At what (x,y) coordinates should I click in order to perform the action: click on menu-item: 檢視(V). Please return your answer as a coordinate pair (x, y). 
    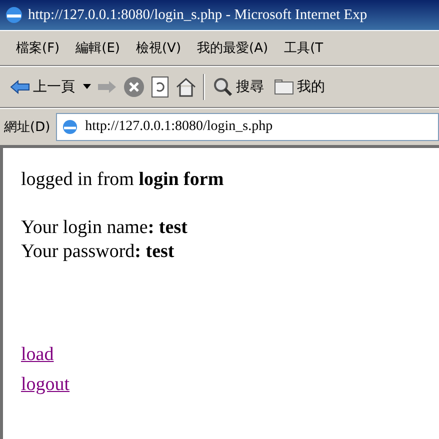
    Looking at the image, I should click on (159, 48).